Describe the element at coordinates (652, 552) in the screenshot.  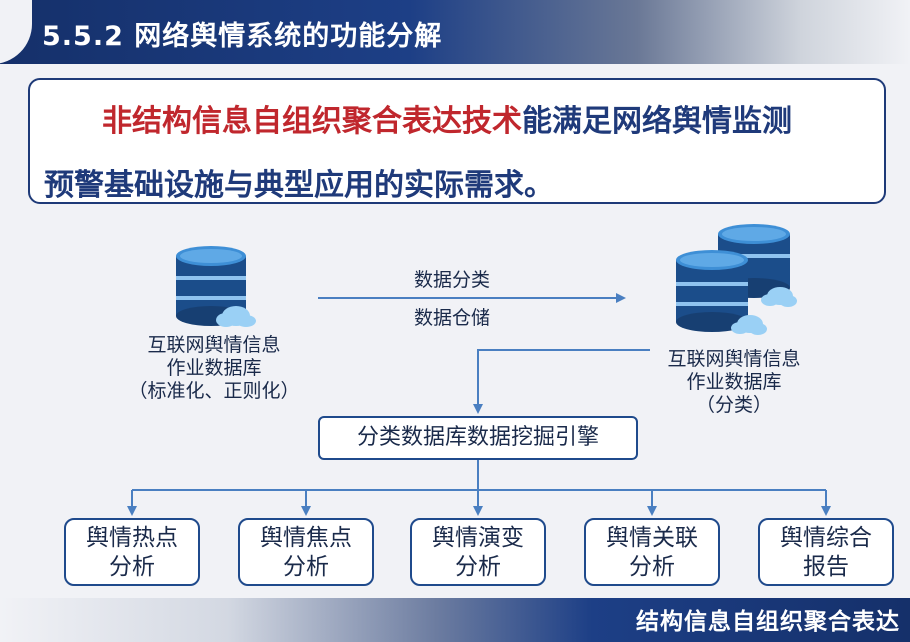
I see `output-box-association: 舆情关联 分析` at that location.